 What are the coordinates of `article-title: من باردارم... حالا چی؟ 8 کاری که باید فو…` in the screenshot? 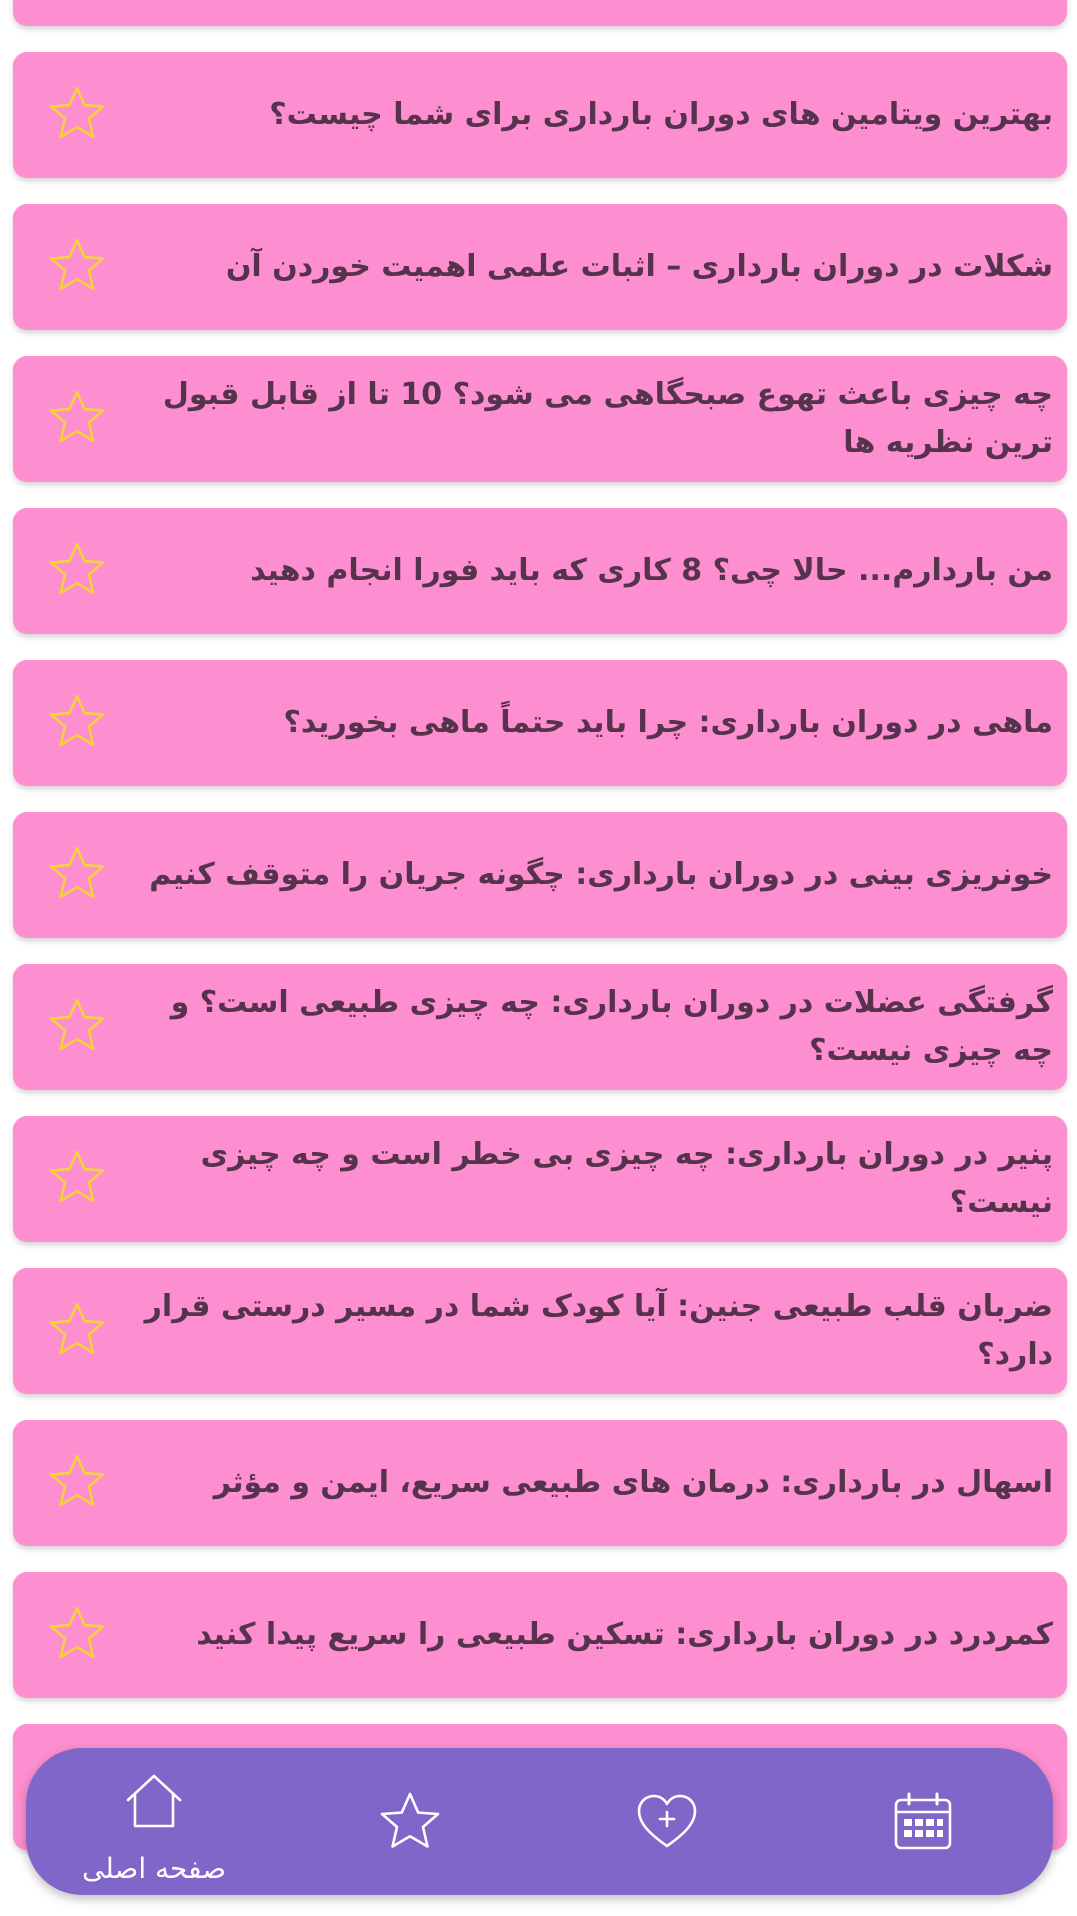 It's located at (651, 570).